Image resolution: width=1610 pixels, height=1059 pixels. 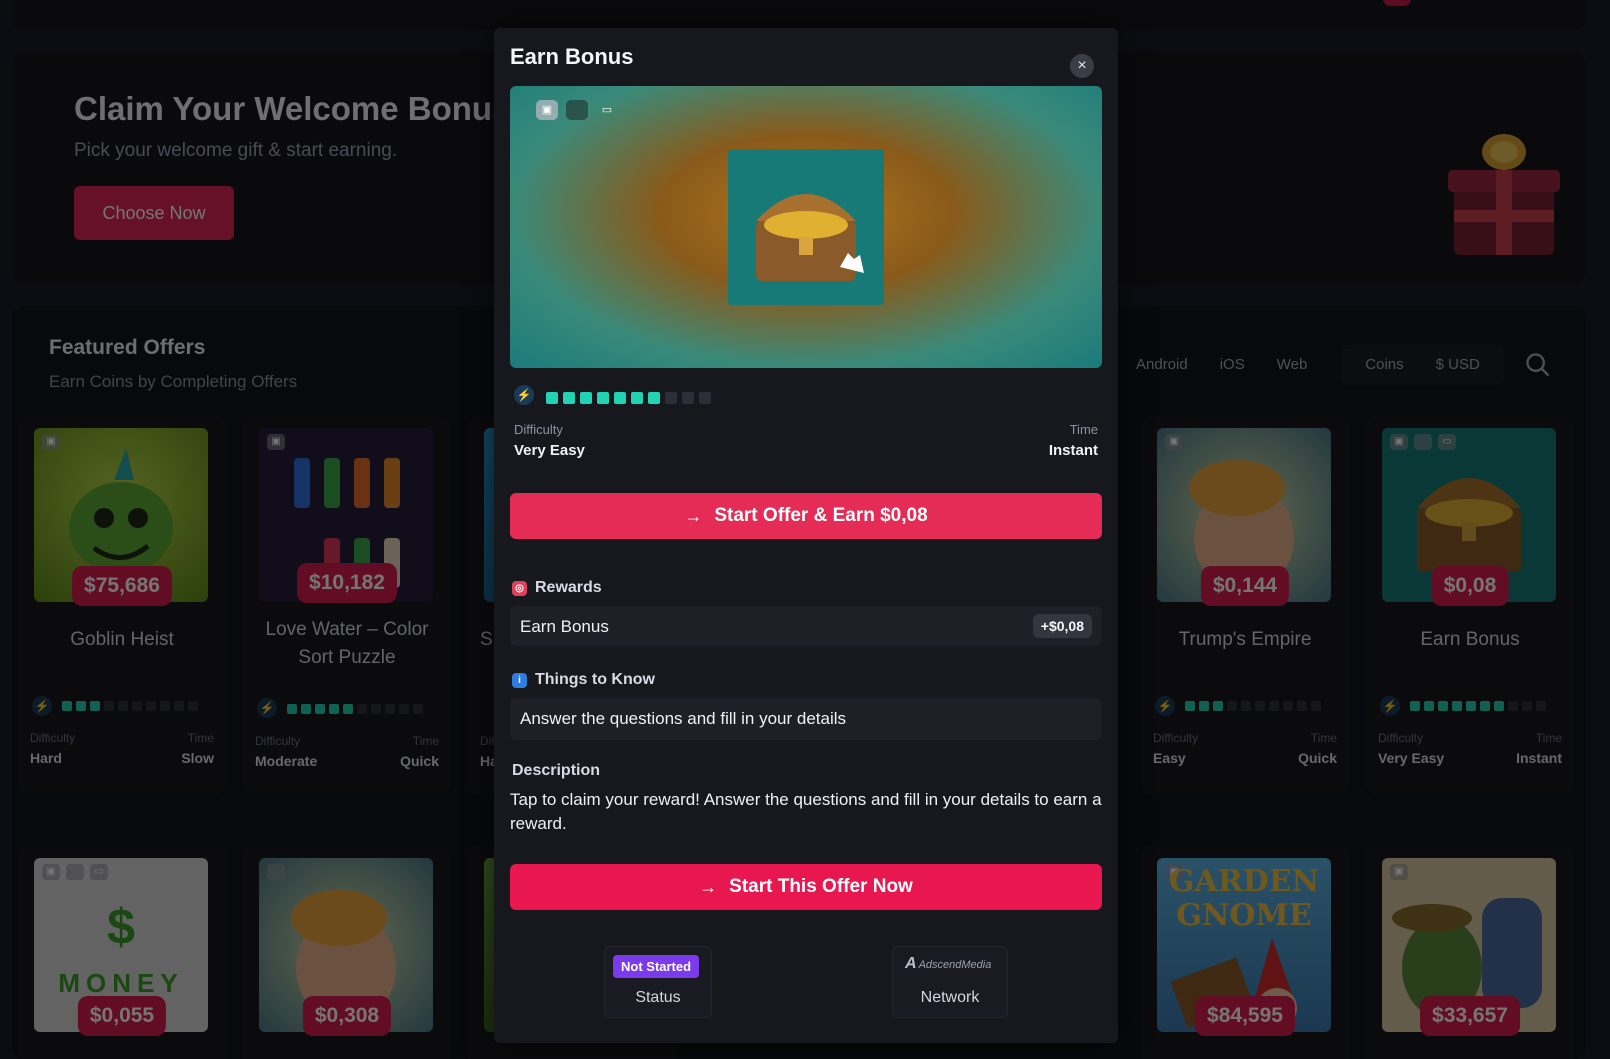 What do you see at coordinates (1245, 586) in the screenshot?
I see `offer-price: $0,144` at bounding box center [1245, 586].